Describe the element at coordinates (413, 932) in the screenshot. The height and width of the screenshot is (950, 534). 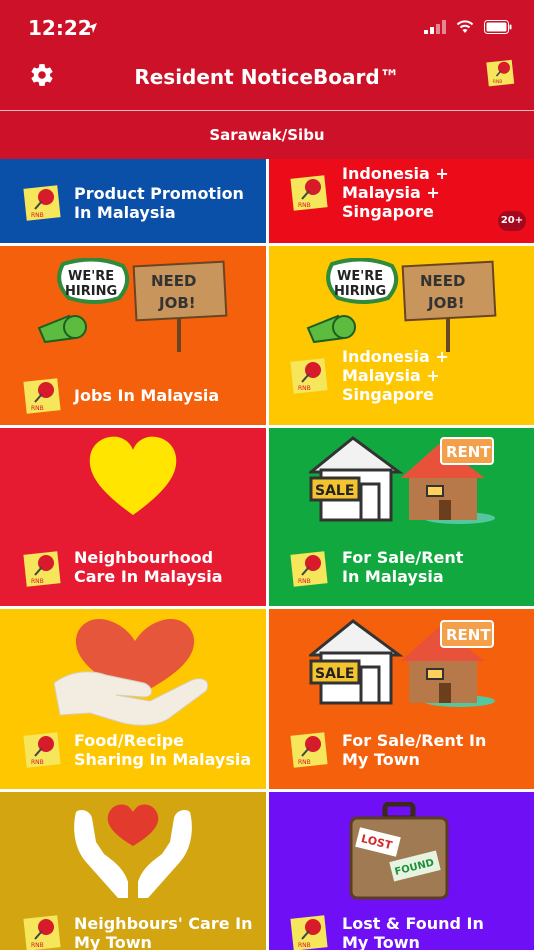
I see `tile-label: Lost & Found In My Town` at that location.